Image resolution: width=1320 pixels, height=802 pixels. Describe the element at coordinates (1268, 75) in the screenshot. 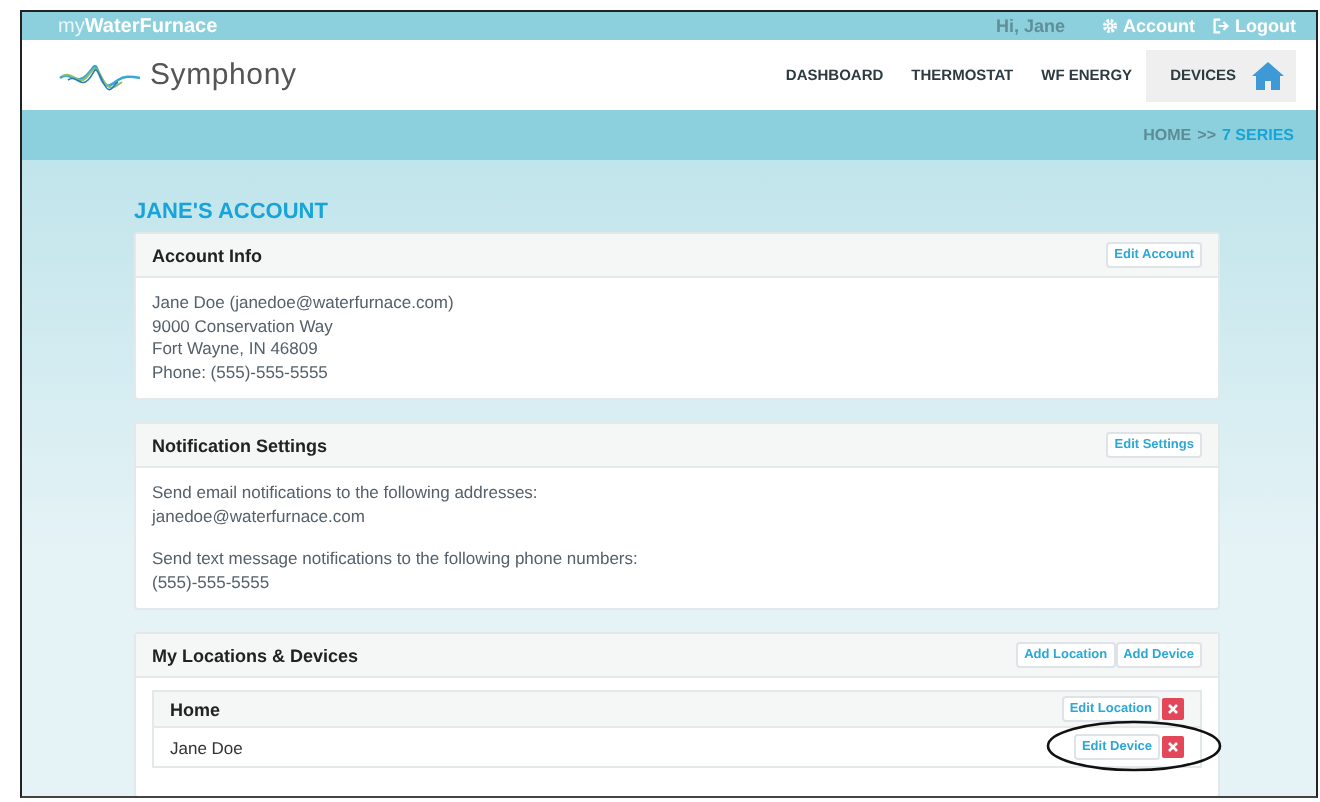

I see `home-icon` at that location.